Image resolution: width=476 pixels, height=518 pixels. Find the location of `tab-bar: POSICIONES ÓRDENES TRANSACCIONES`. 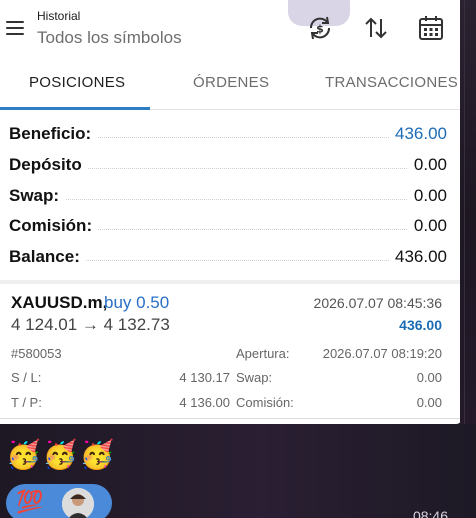

tab-bar: POSICIONES ÓRDENES TRANSACCIONES is located at coordinates (231, 86).